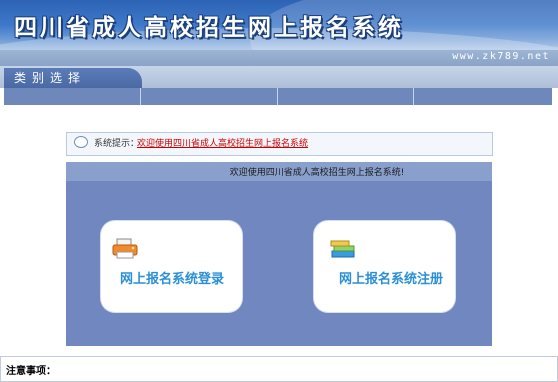  Describe the element at coordinates (50, 78) in the screenshot. I see `category-label: 类别选择` at that location.